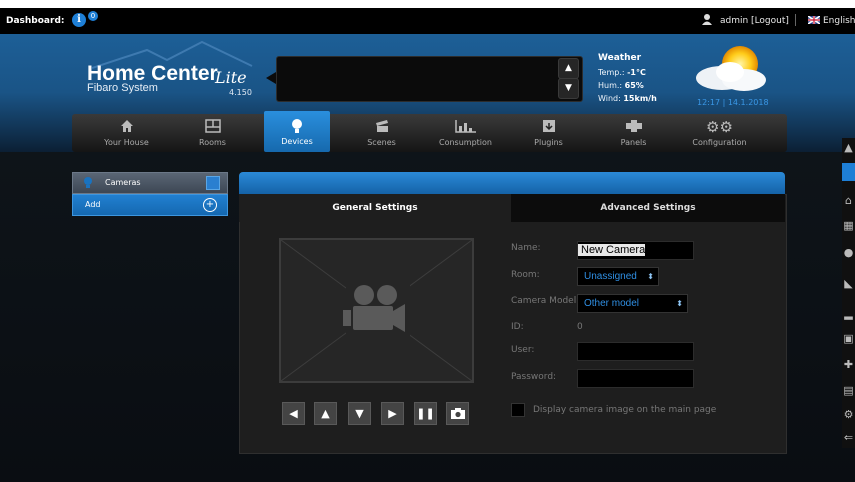  Describe the element at coordinates (848, 416) in the screenshot. I see `gear-icon: ⚙` at that location.